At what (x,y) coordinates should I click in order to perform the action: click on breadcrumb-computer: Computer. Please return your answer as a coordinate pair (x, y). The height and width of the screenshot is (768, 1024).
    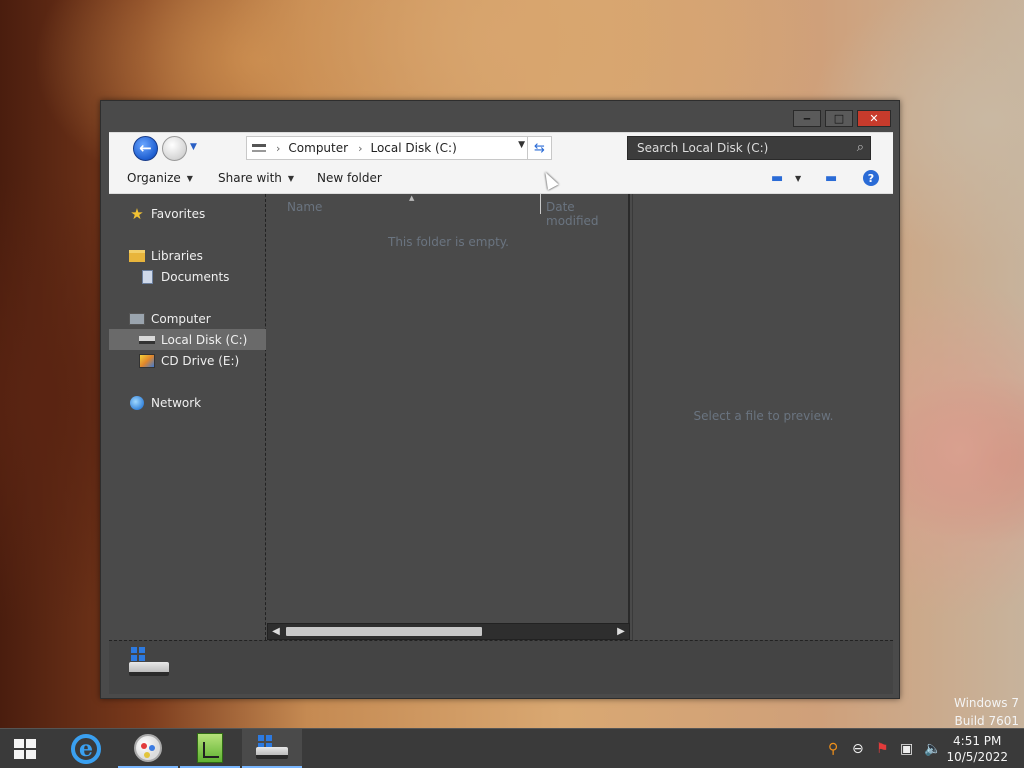
    Looking at the image, I should click on (318, 148).